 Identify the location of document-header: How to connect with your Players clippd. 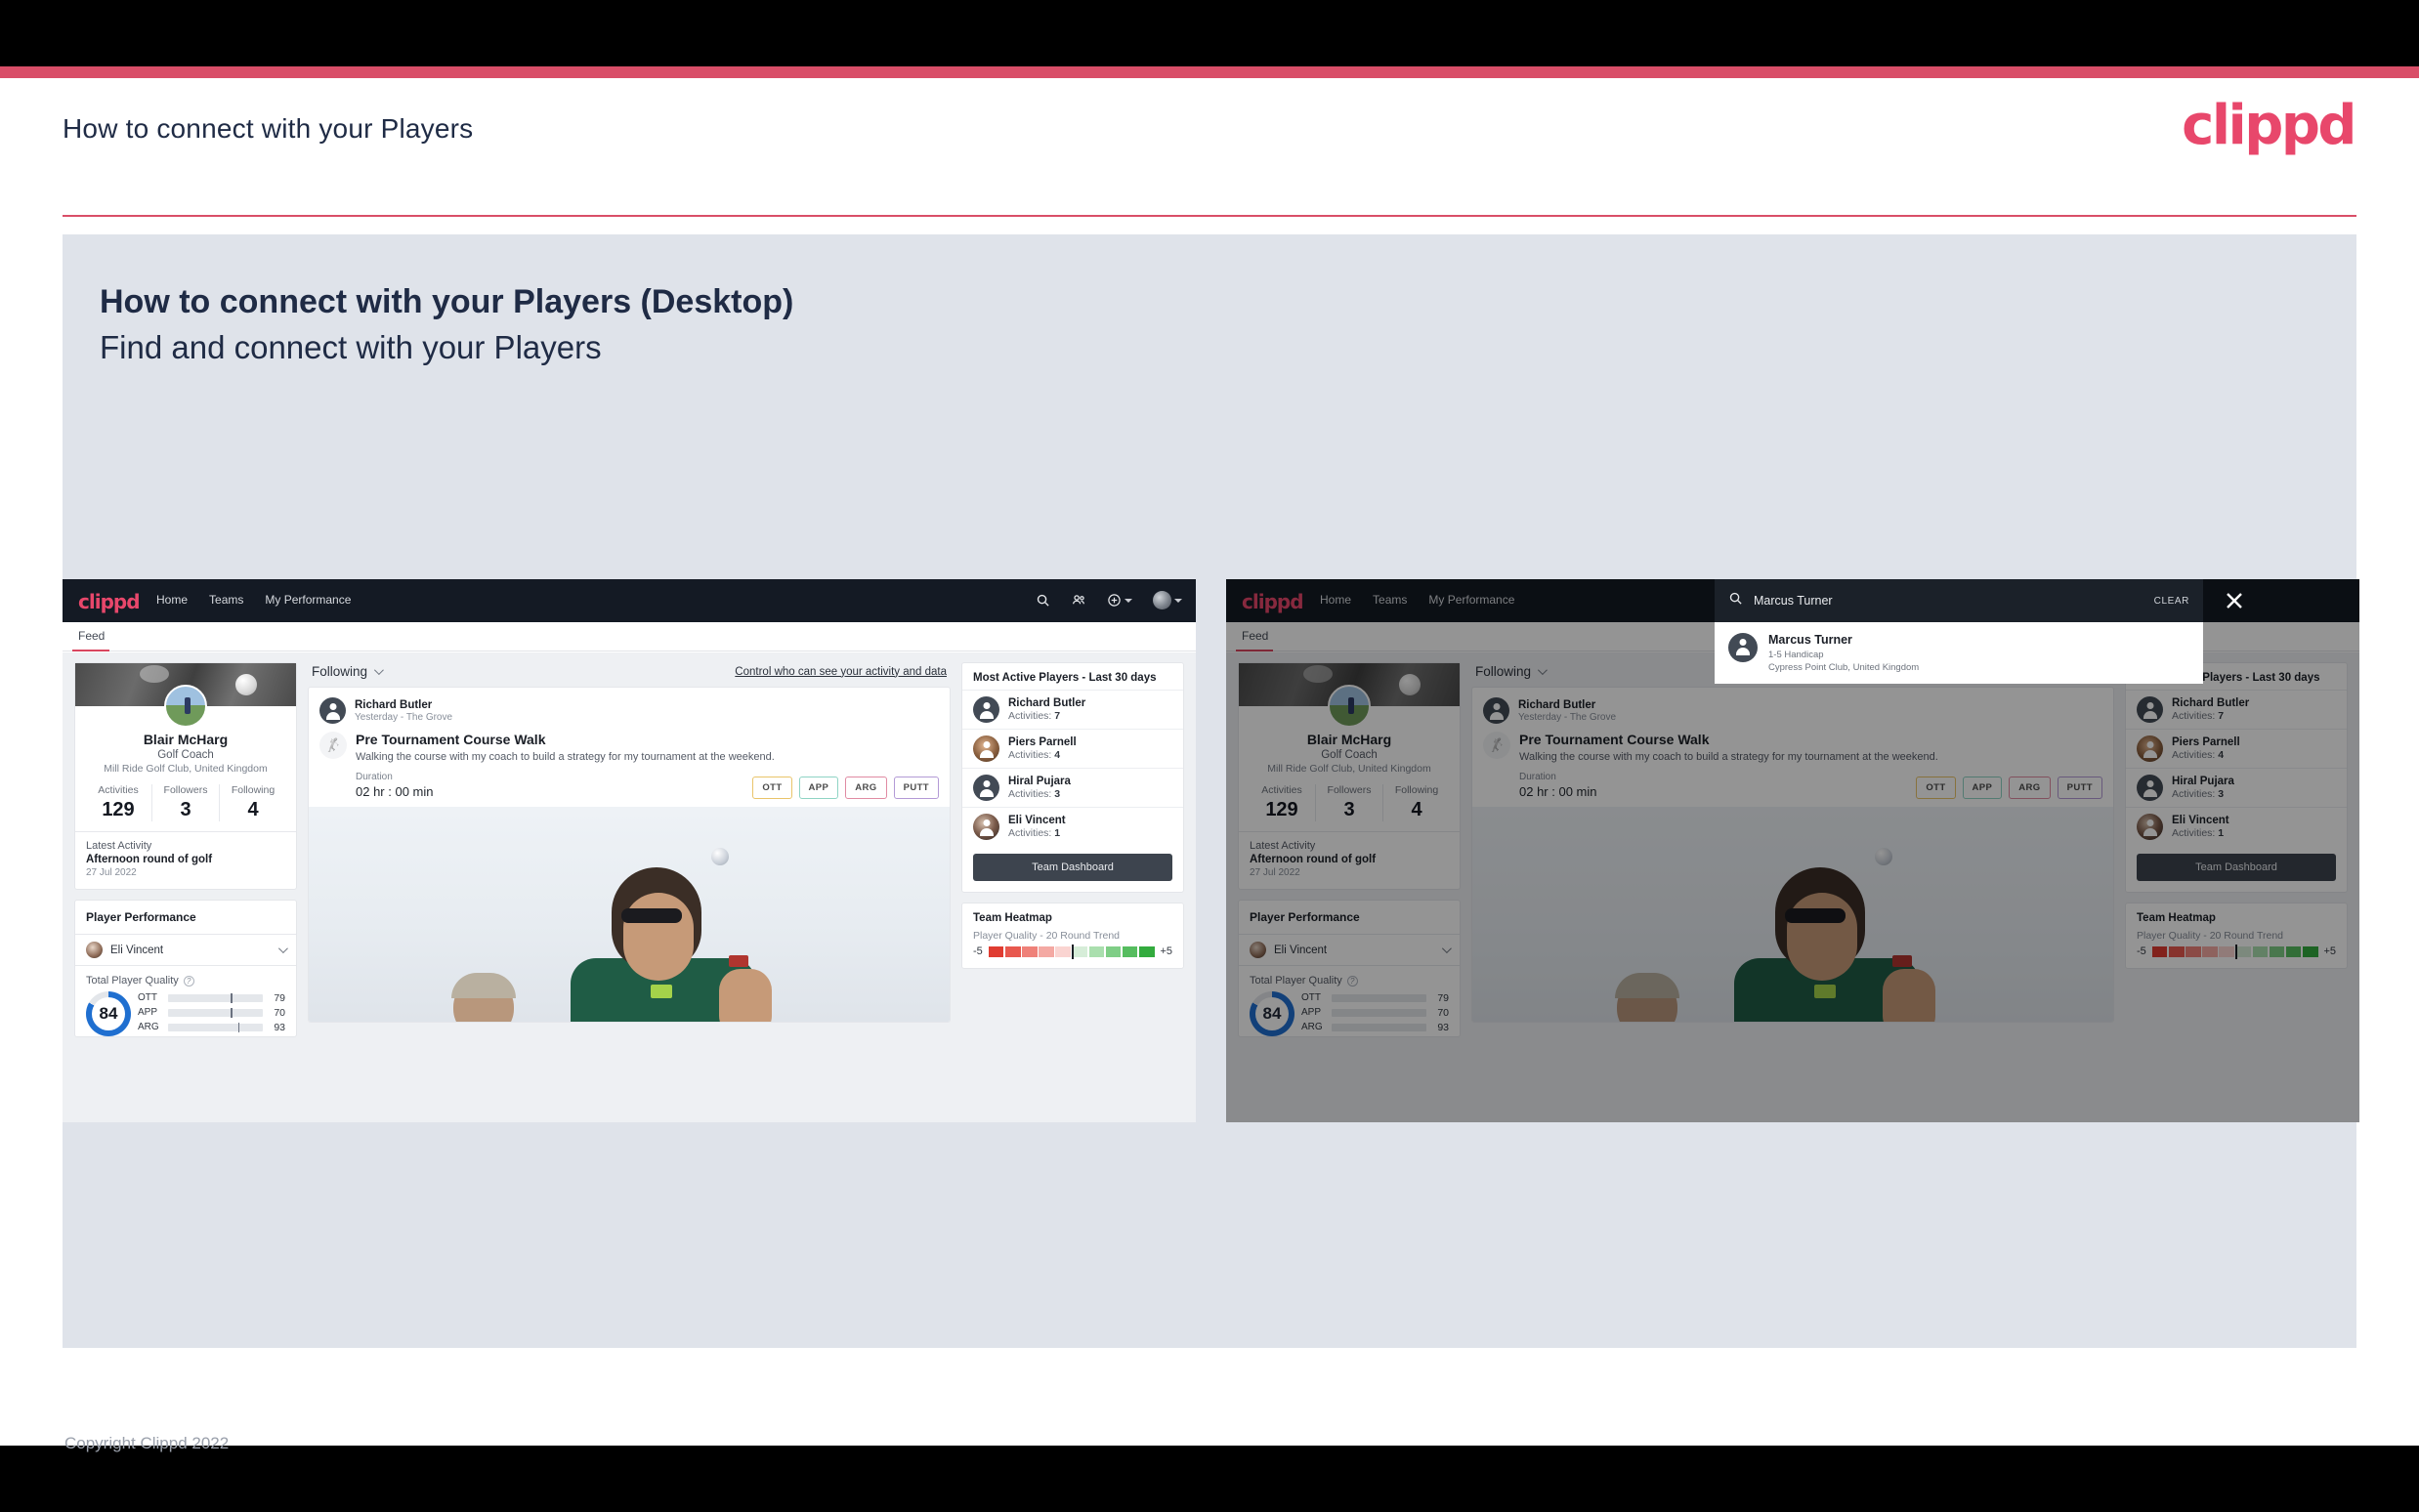
(1209, 144).